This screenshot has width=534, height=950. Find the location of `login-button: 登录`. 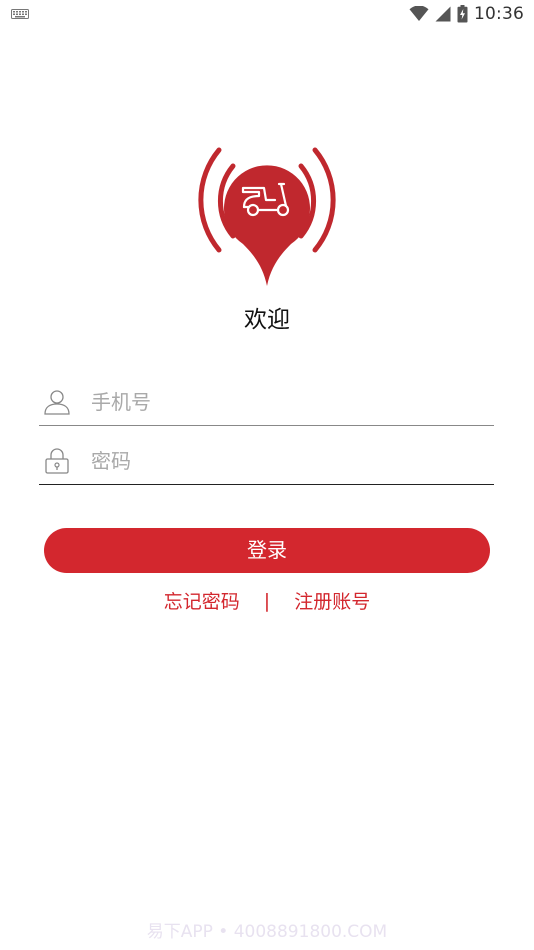

login-button: 登录 is located at coordinates (267, 550).